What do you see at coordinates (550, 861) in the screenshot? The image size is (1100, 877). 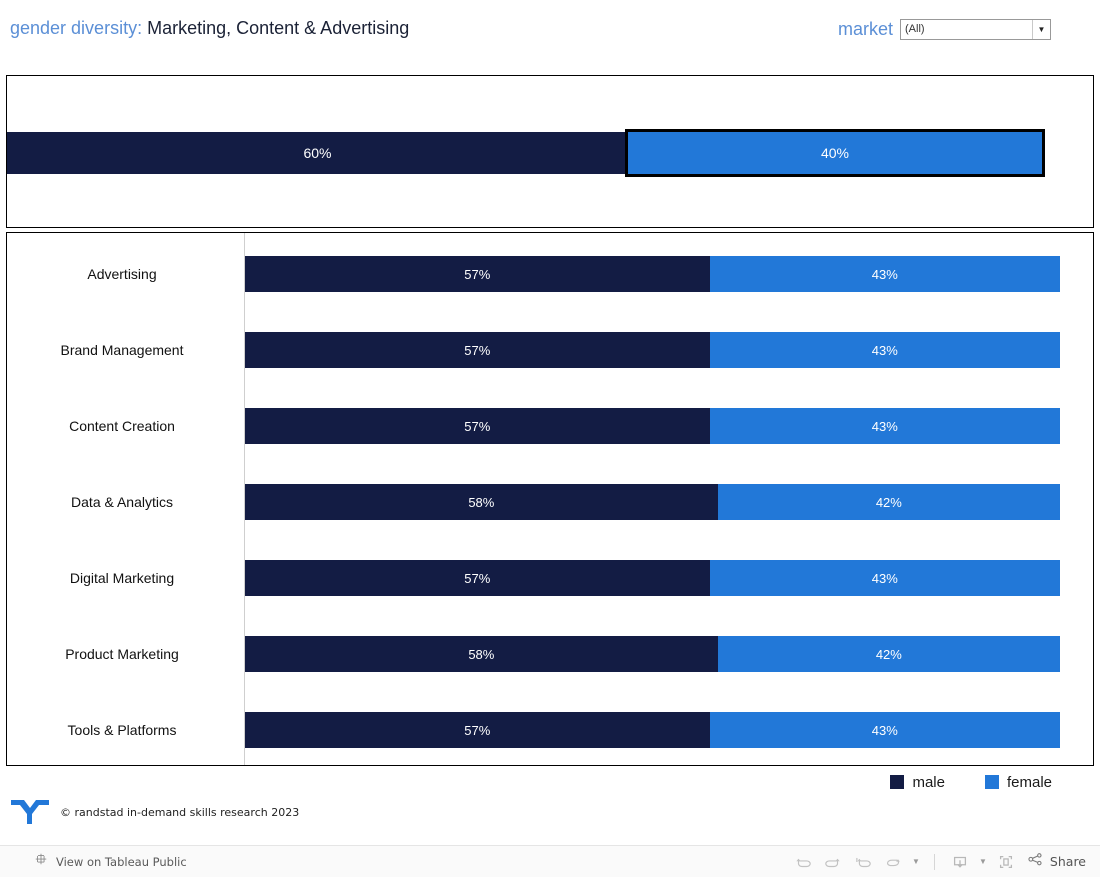 I see `tableau-toolbar: View on Tableau Public ▼ ▼ Share` at bounding box center [550, 861].